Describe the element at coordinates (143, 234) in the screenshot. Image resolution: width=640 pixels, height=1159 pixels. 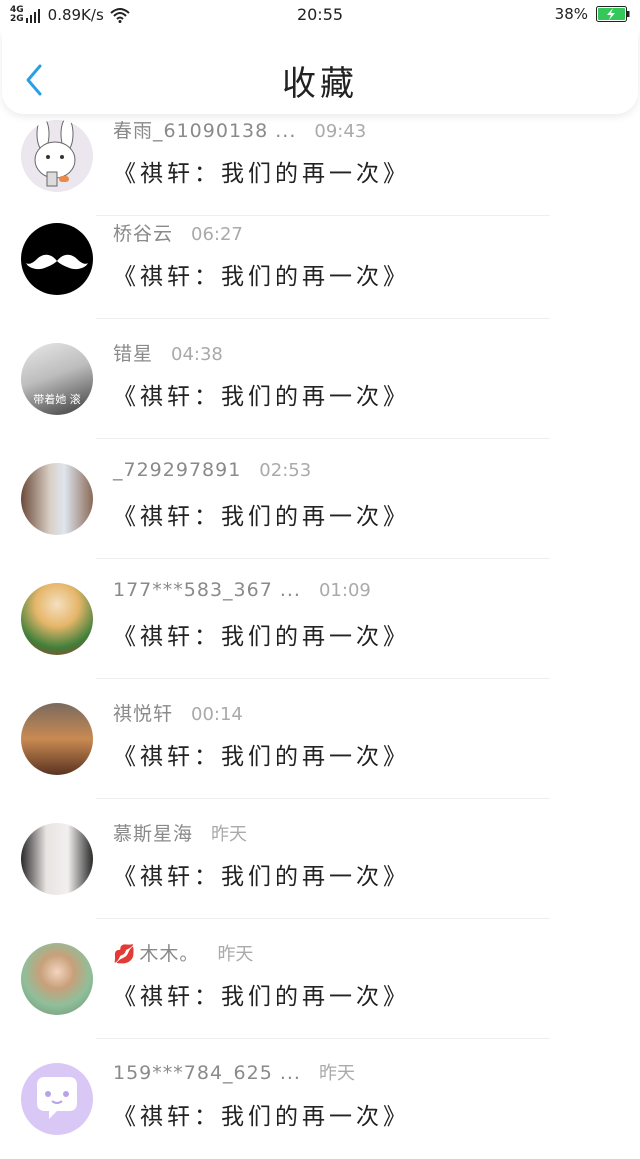
I see `user-name: 桥谷云` at that location.